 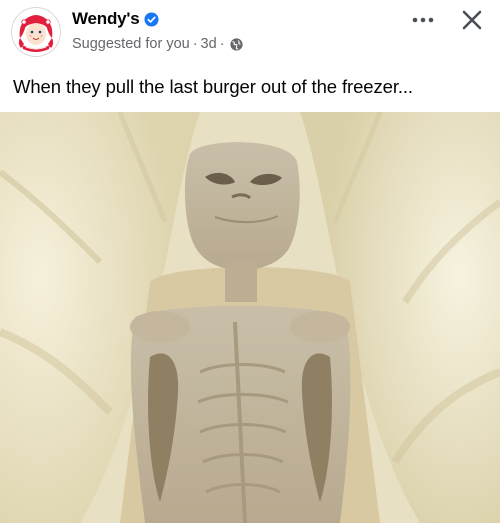 What do you see at coordinates (106, 19) in the screenshot?
I see `page-name: Wendy's` at bounding box center [106, 19].